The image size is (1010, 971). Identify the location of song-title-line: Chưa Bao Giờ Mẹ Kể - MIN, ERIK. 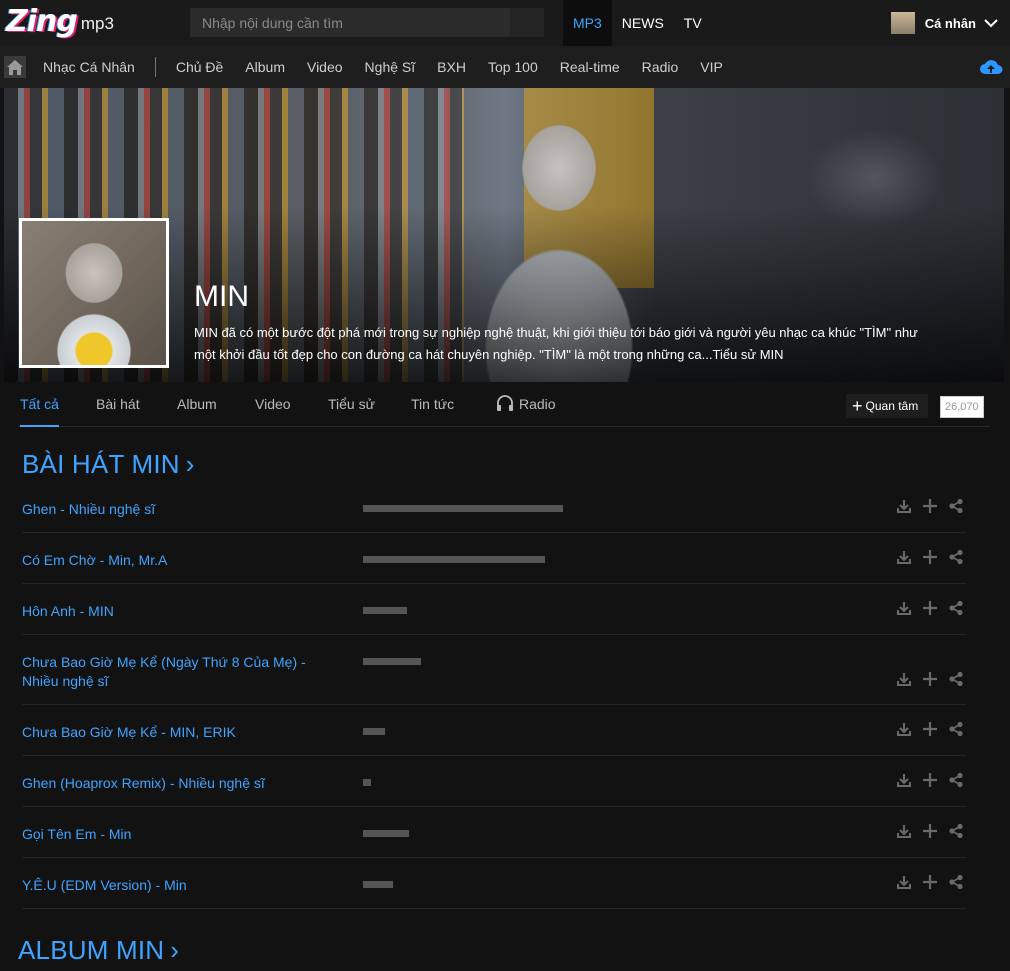
(172, 732).